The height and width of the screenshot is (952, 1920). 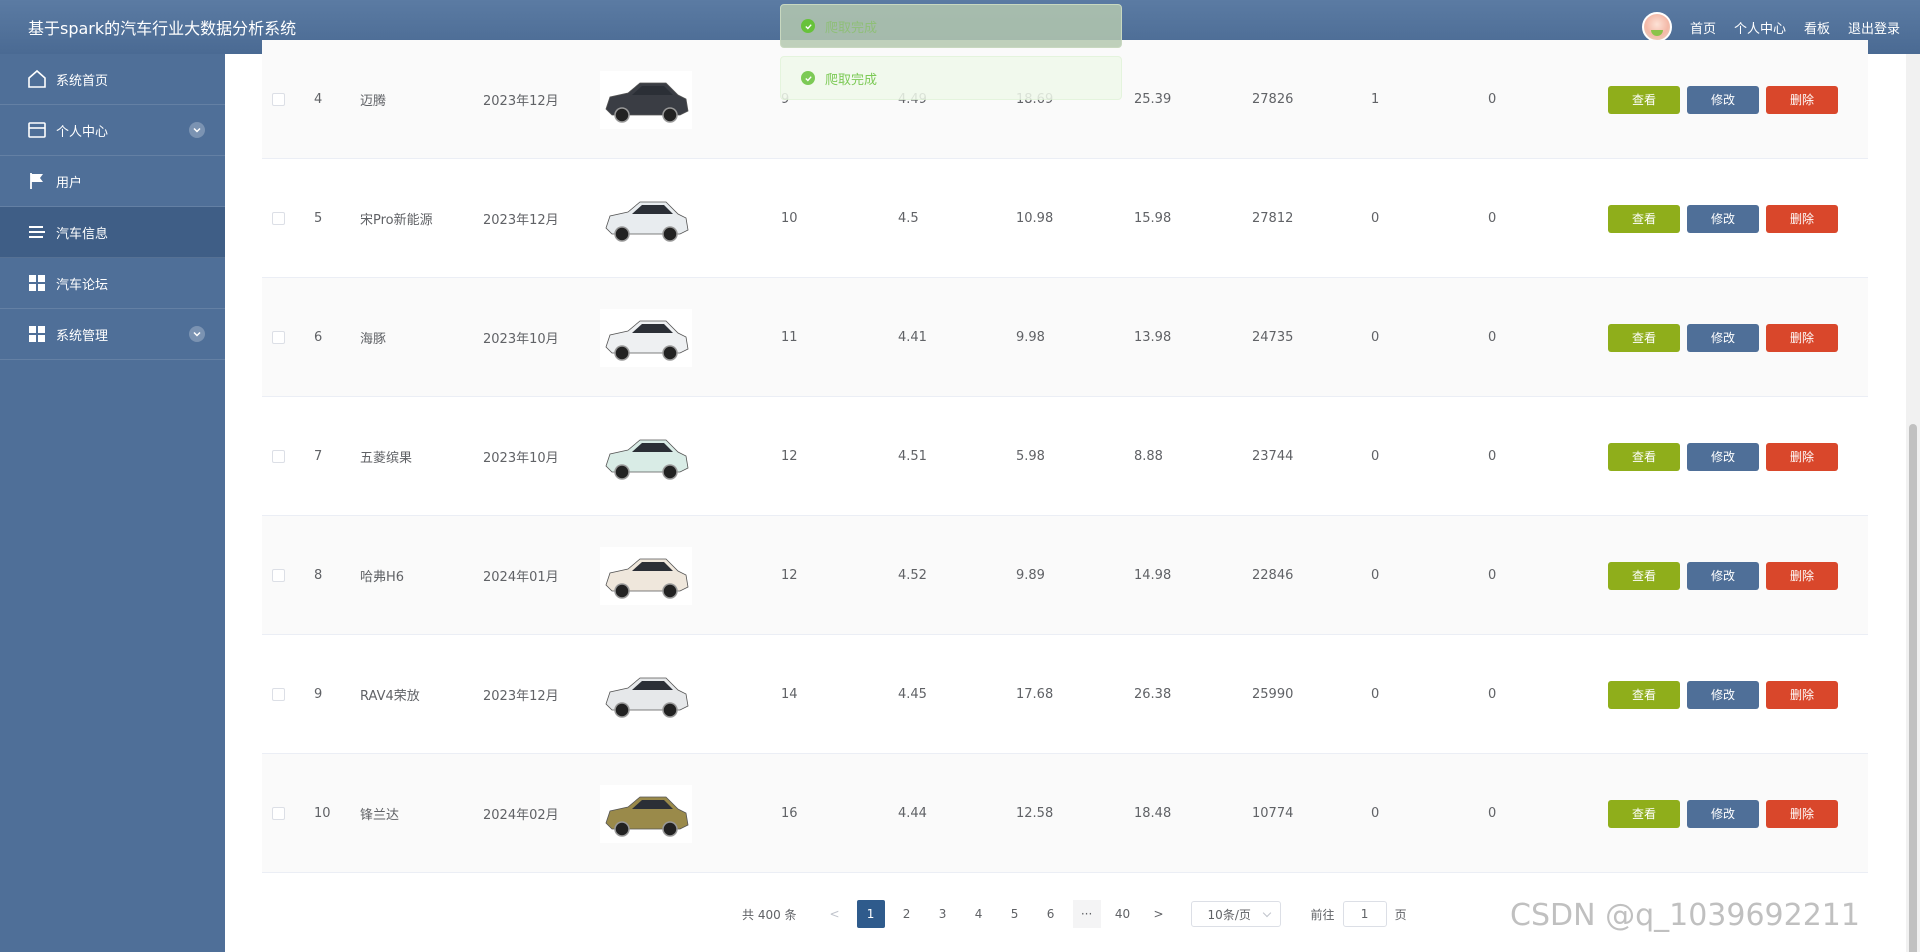 What do you see at coordinates (386, 458) in the screenshot?
I see `car-name: 五菱缤果` at bounding box center [386, 458].